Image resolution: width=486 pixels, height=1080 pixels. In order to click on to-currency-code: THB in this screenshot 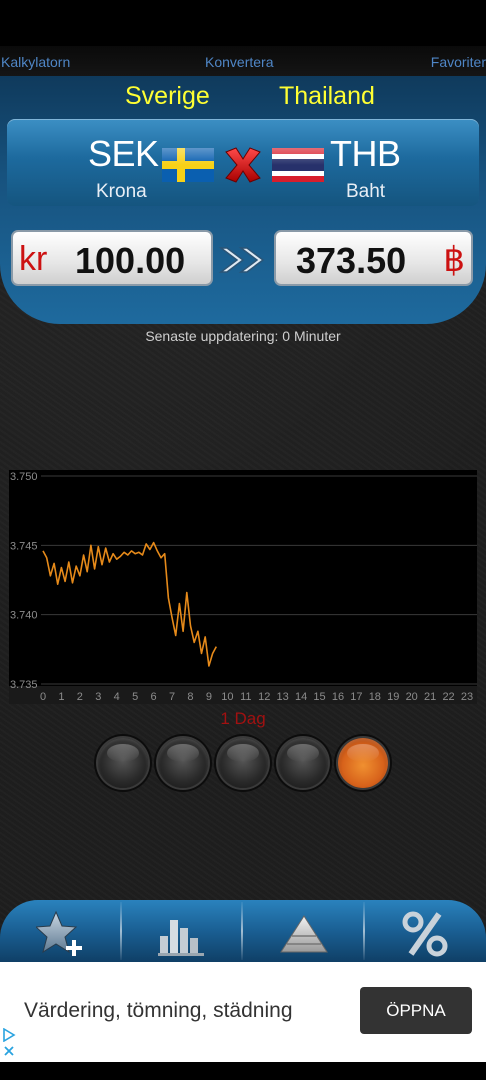, I will do `click(365, 154)`.